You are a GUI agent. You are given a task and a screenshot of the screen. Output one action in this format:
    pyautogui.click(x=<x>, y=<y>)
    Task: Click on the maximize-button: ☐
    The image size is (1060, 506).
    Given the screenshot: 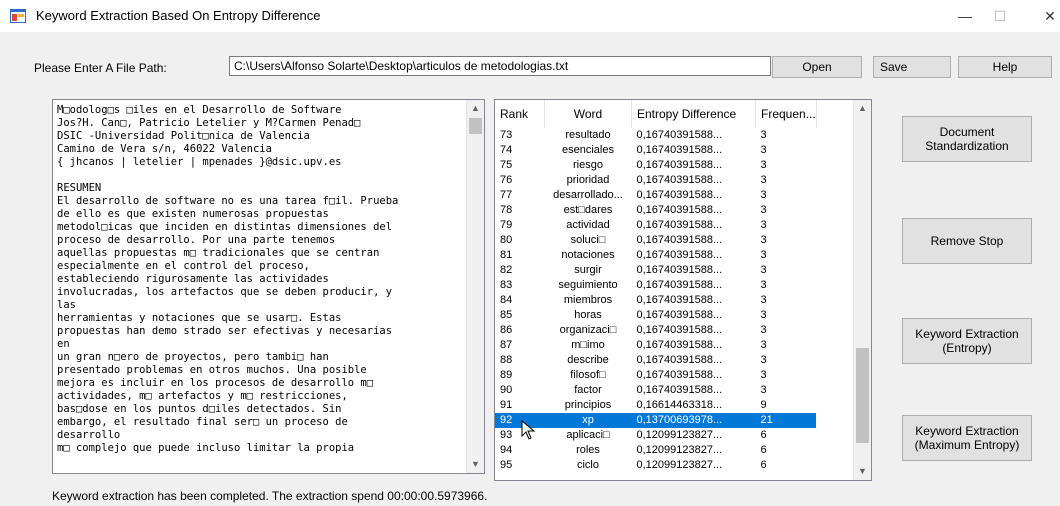 What is the action you would take?
    pyautogui.click(x=1000, y=16)
    